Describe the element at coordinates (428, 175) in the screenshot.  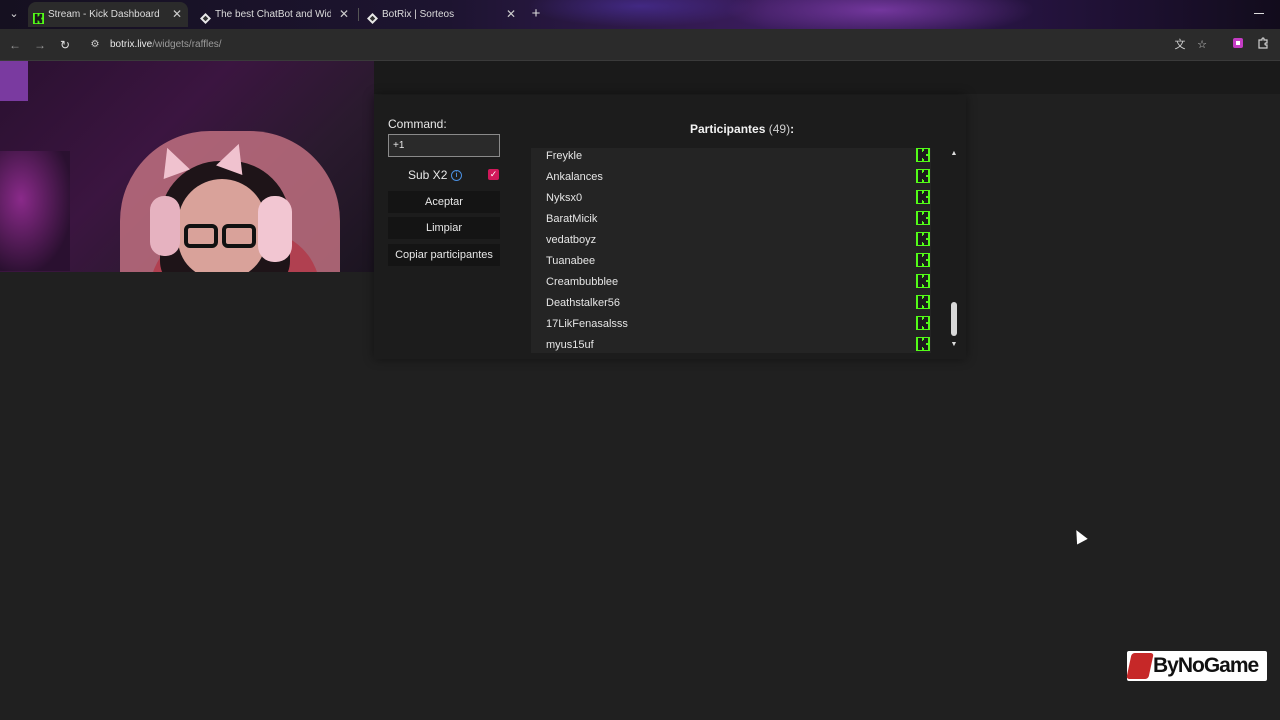
I see `sub-x2-label: Sub X2` at that location.